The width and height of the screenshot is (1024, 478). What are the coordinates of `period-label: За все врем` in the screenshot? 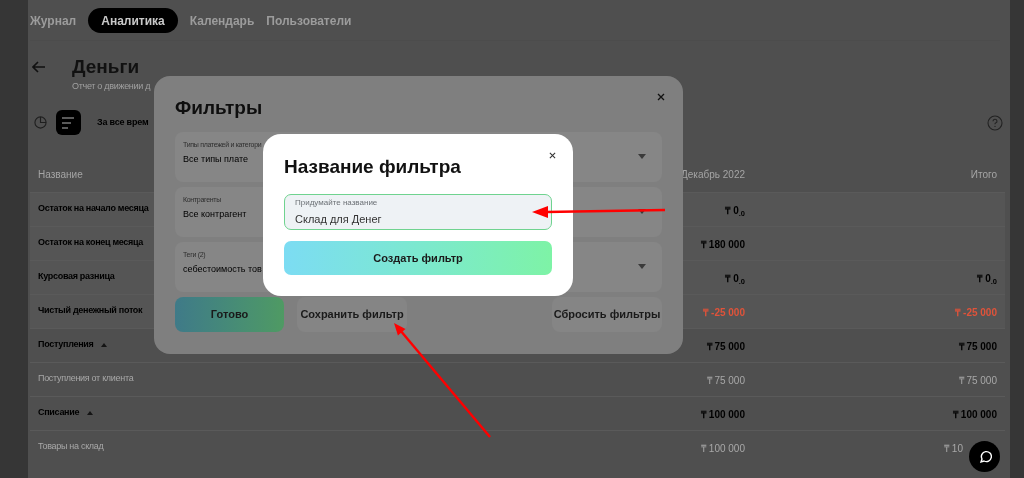 It's located at (123, 122).